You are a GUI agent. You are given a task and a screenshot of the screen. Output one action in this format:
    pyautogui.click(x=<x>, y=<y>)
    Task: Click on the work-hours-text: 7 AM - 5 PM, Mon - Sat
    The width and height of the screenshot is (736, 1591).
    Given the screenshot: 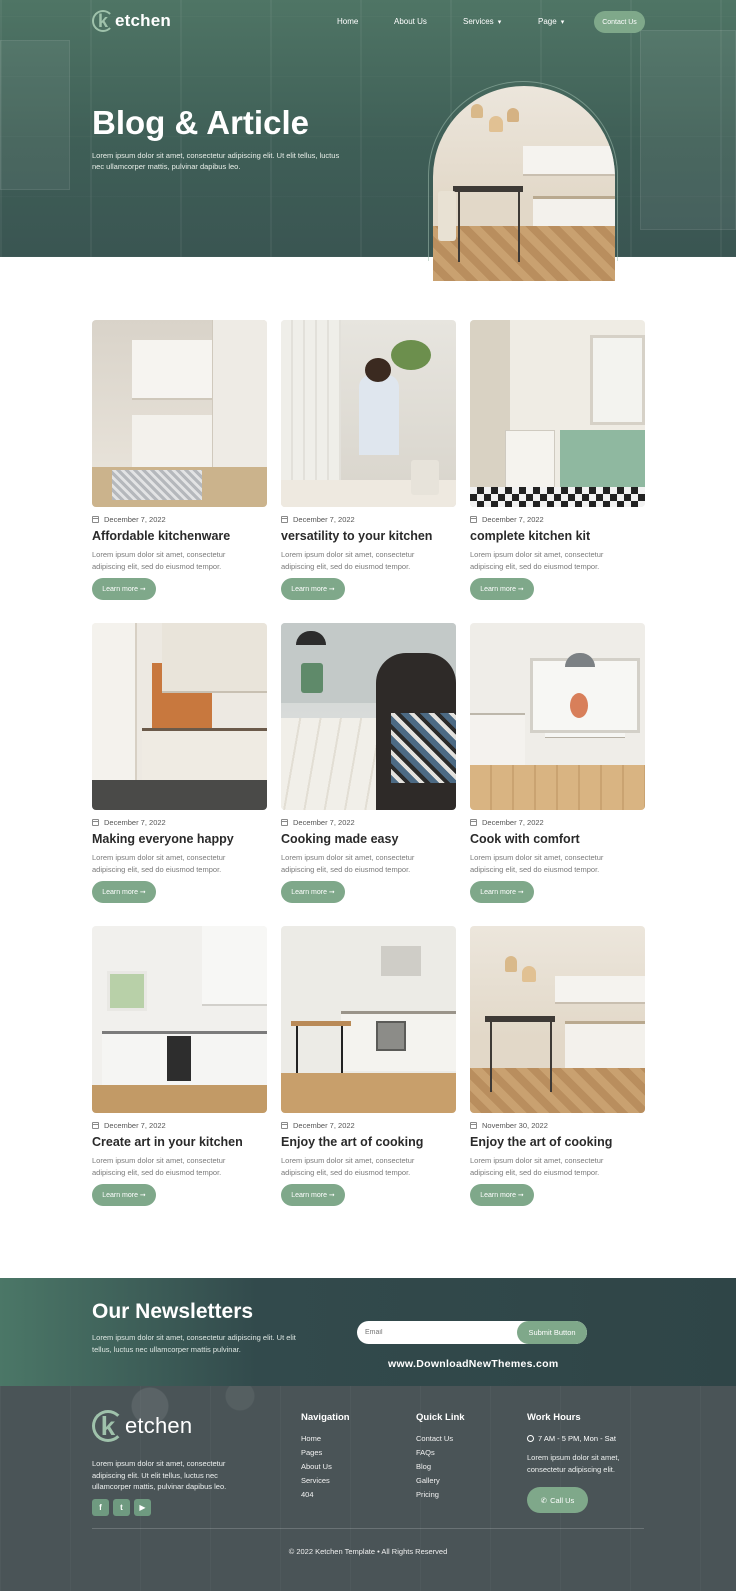 What is the action you would take?
    pyautogui.click(x=577, y=1438)
    